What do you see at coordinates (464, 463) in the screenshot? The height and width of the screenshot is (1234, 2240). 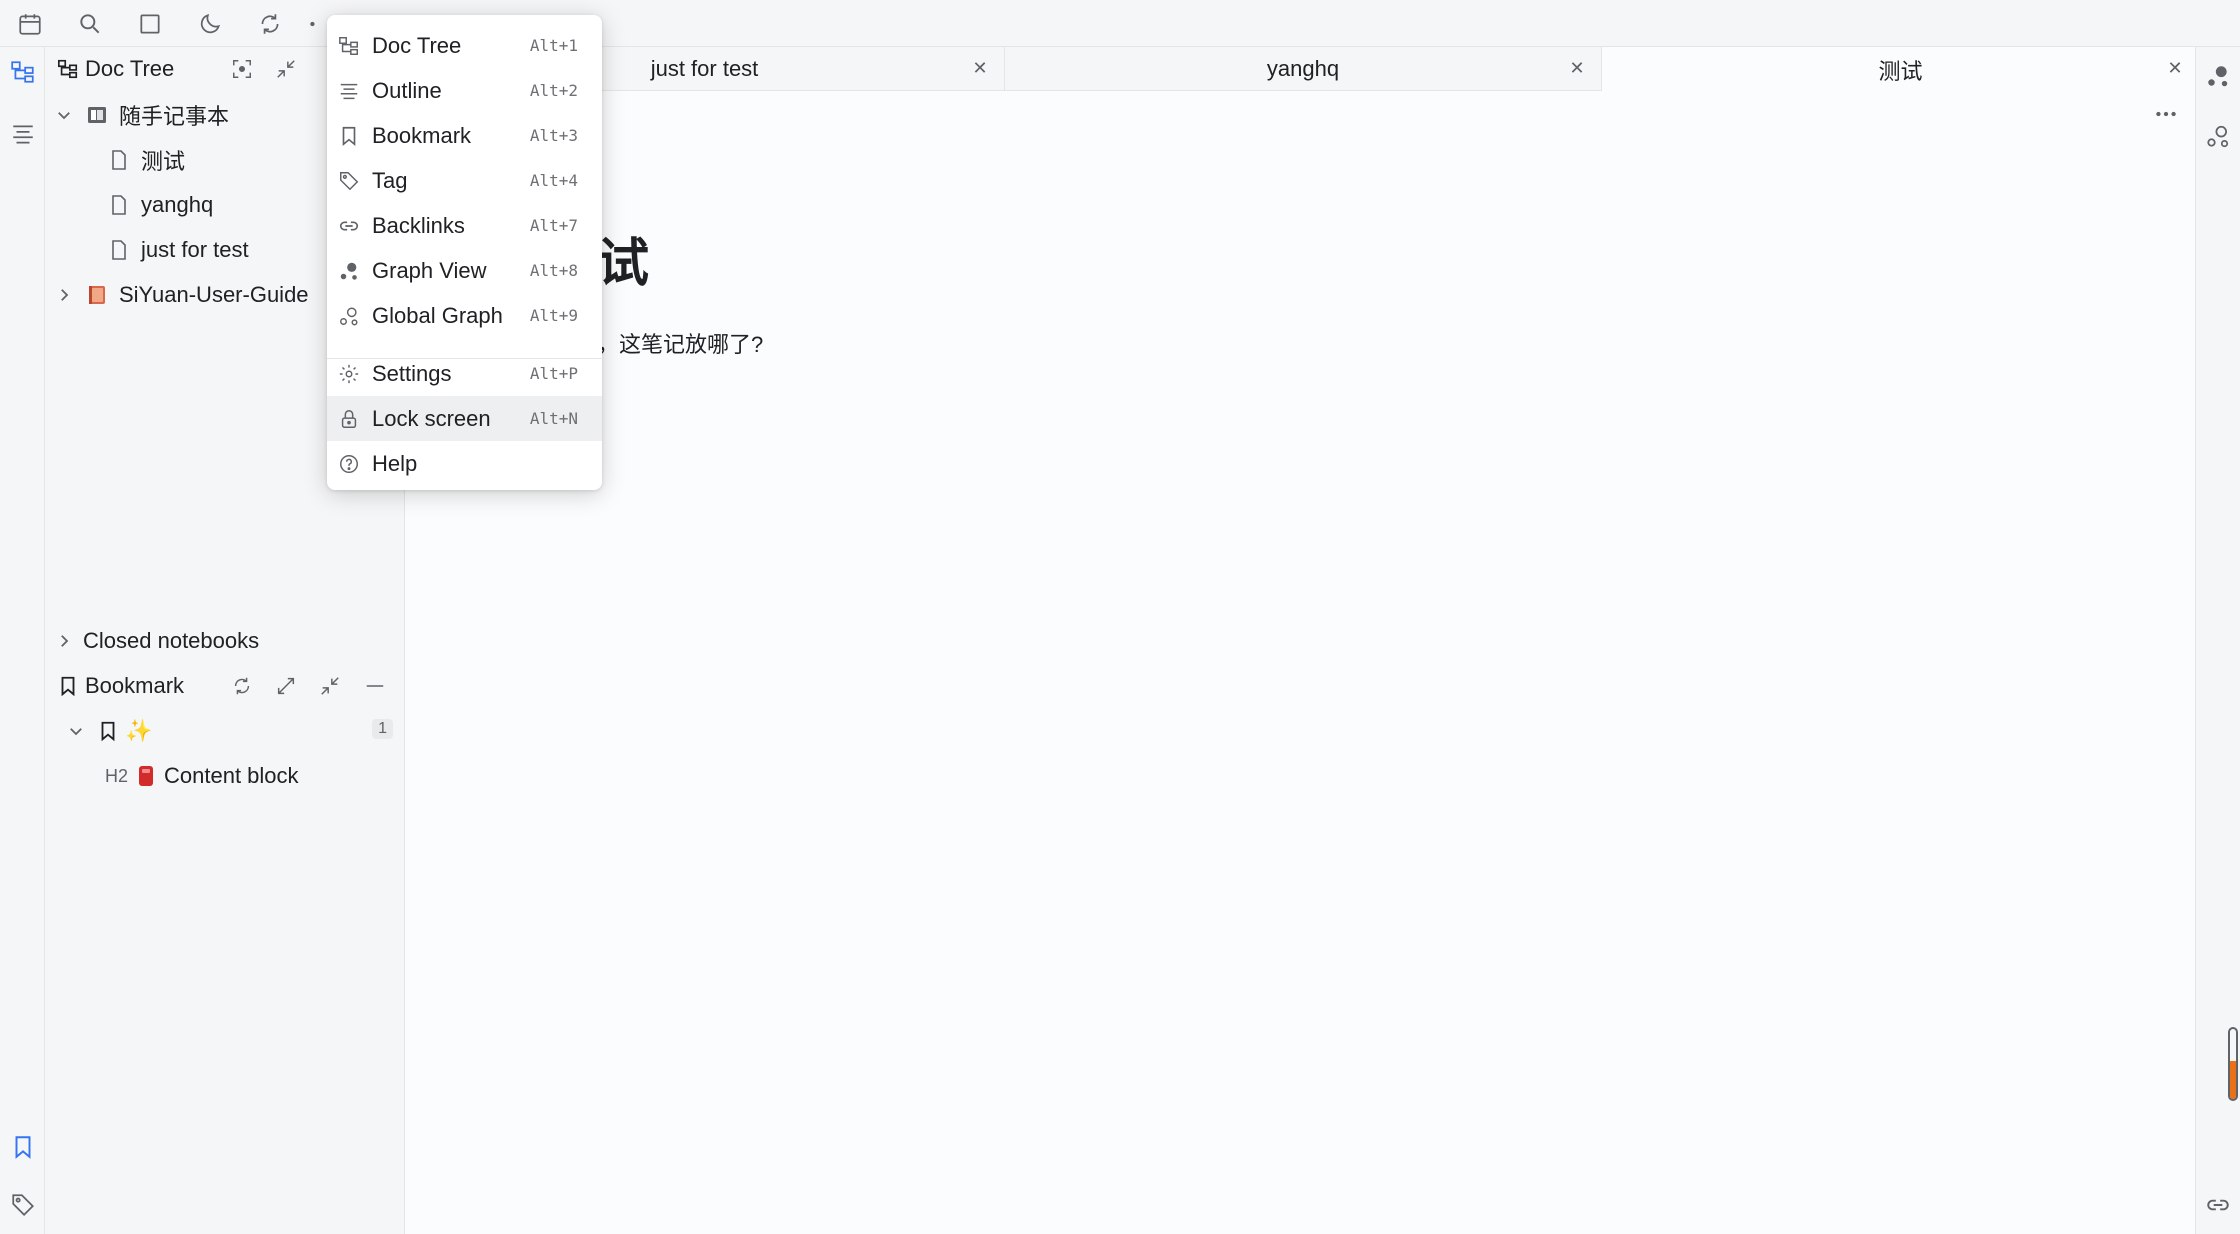 I see `menu-item-help: Help` at bounding box center [464, 463].